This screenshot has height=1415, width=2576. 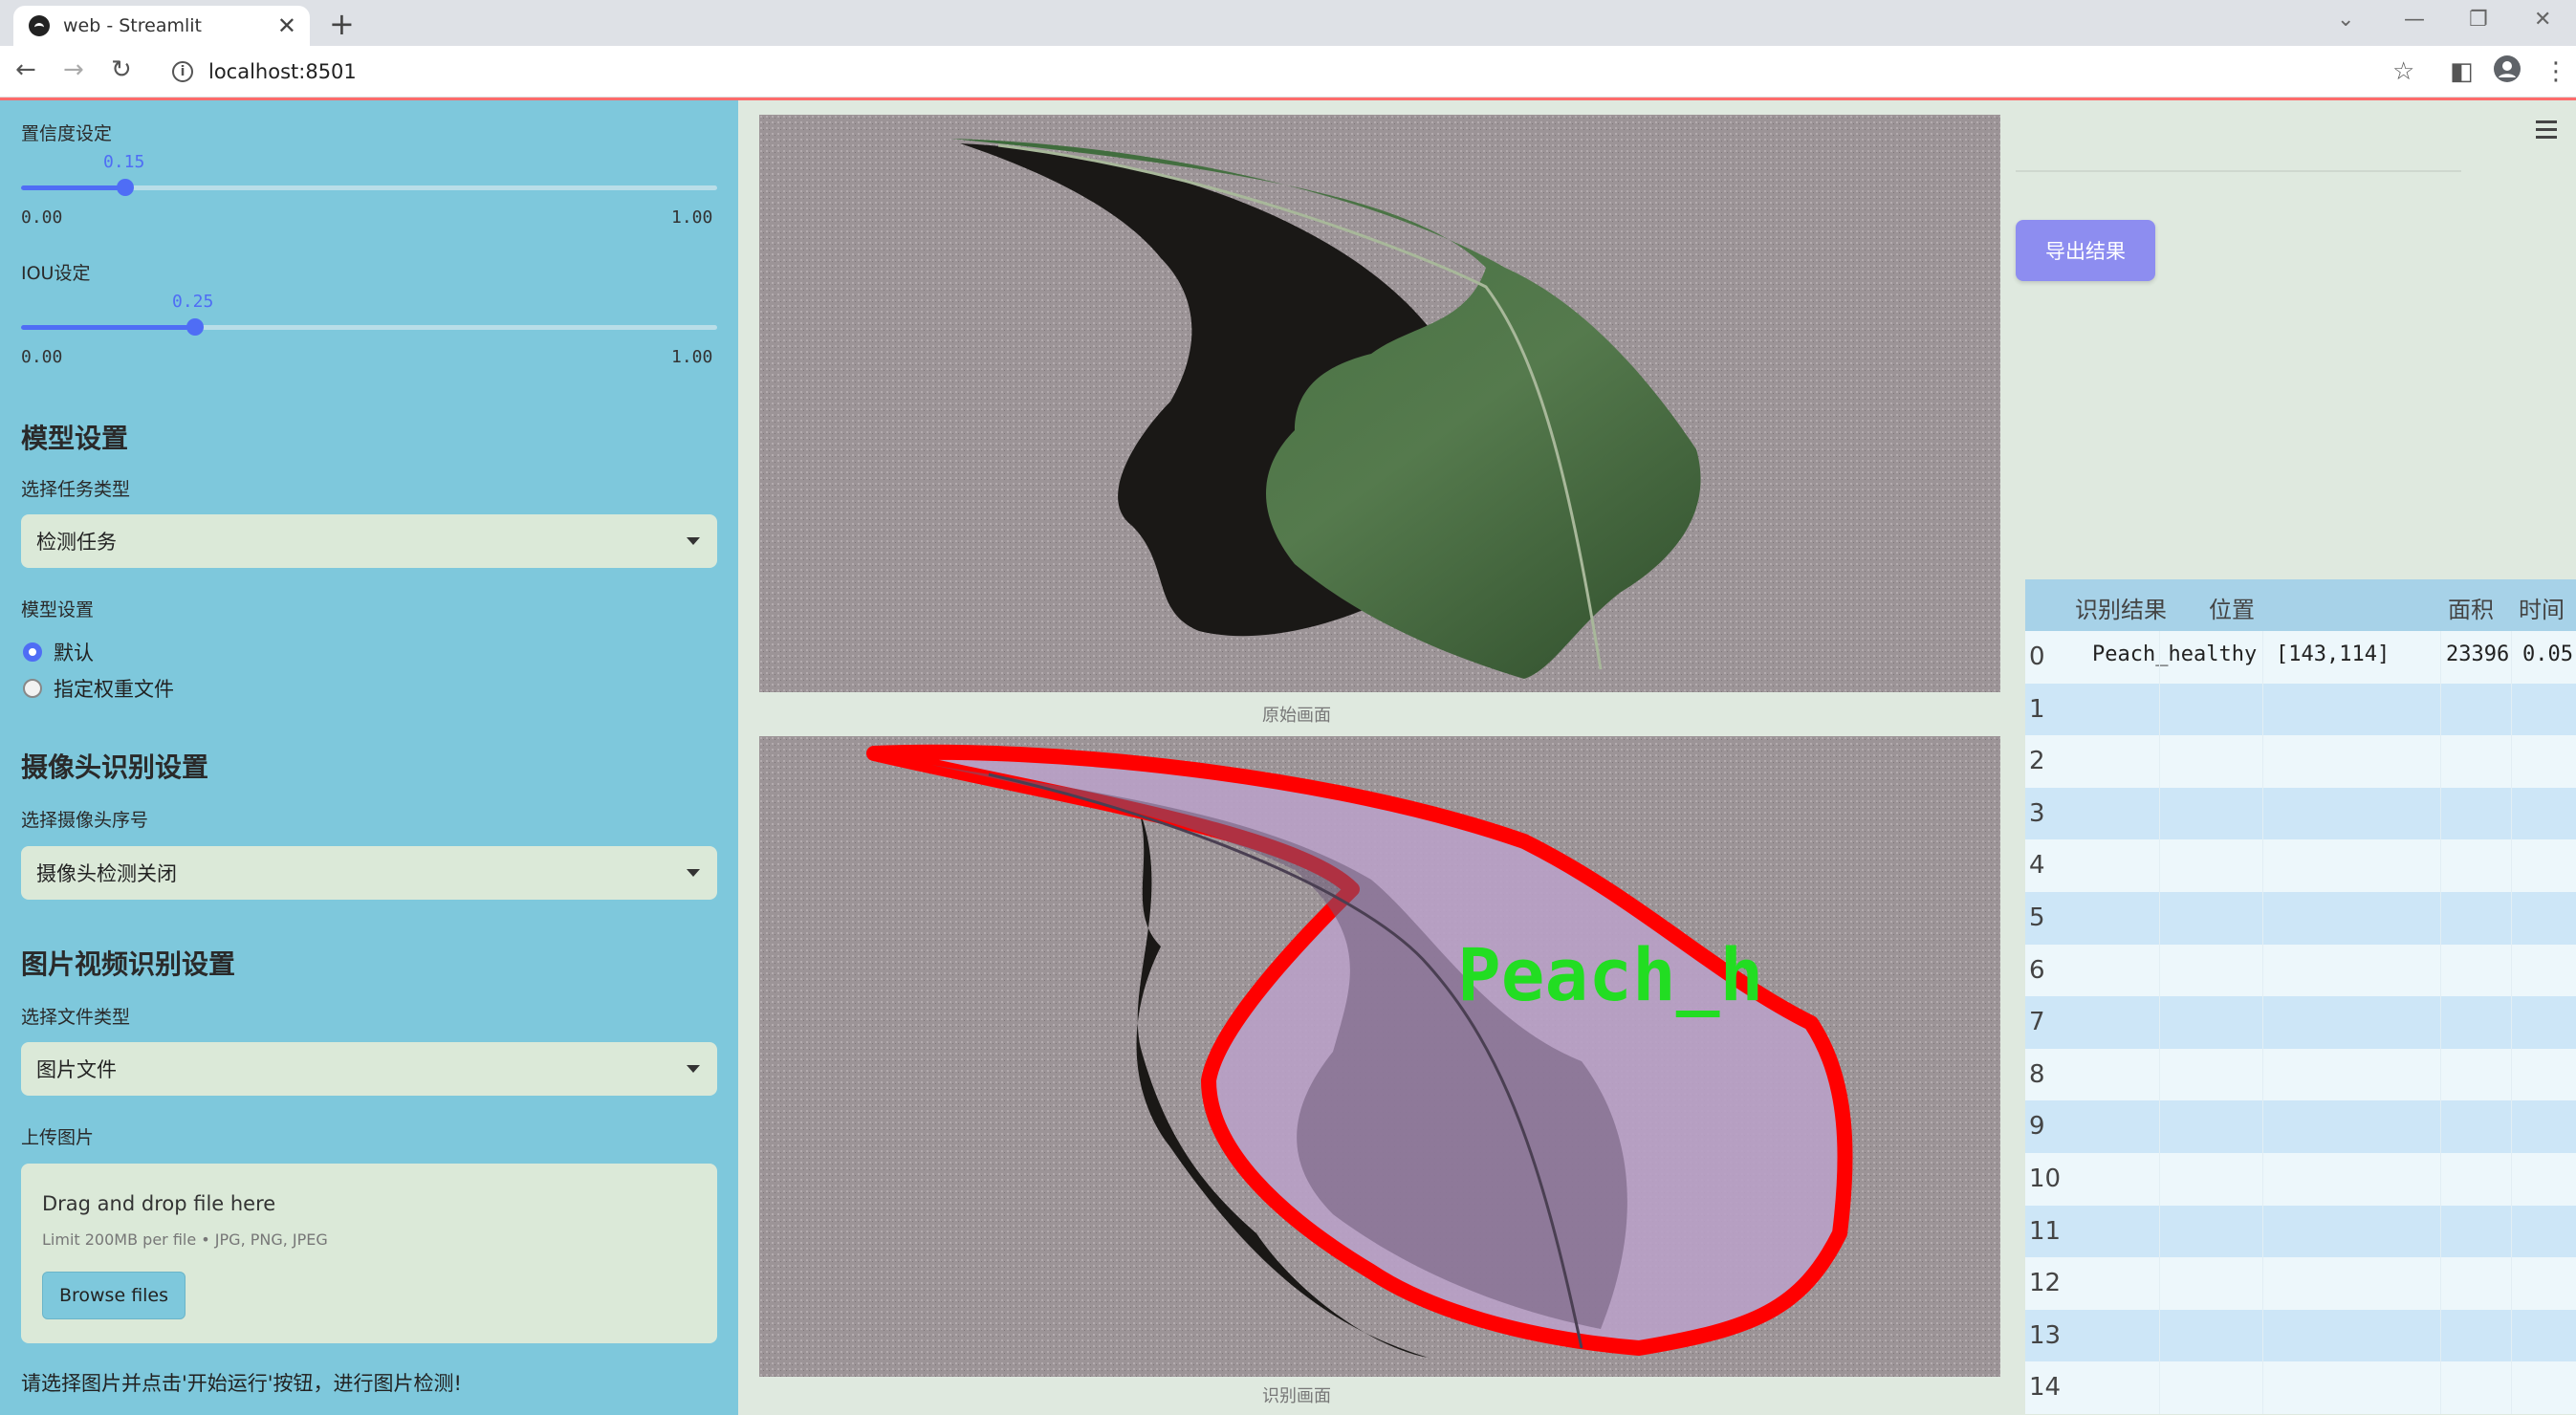 I want to click on window-close-icon: ✕, so click(x=2542, y=20).